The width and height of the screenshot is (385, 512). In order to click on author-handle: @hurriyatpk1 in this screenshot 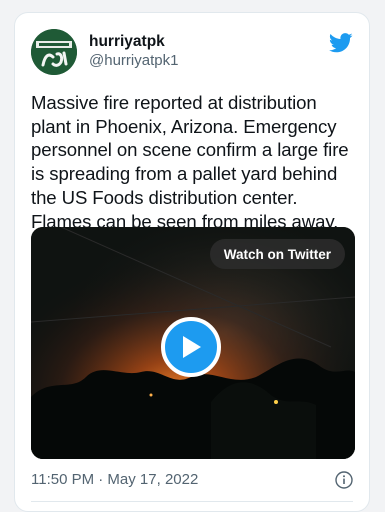, I will do `click(133, 61)`.